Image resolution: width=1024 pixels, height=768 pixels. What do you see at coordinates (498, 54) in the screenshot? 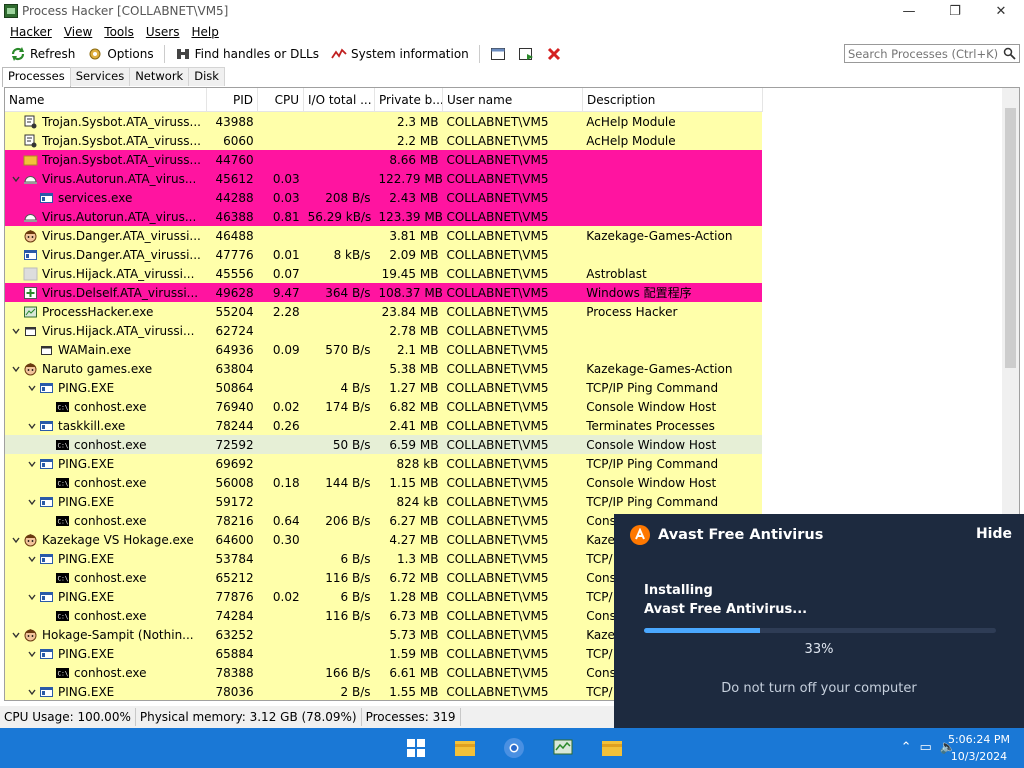
I see `window-find-button` at bounding box center [498, 54].